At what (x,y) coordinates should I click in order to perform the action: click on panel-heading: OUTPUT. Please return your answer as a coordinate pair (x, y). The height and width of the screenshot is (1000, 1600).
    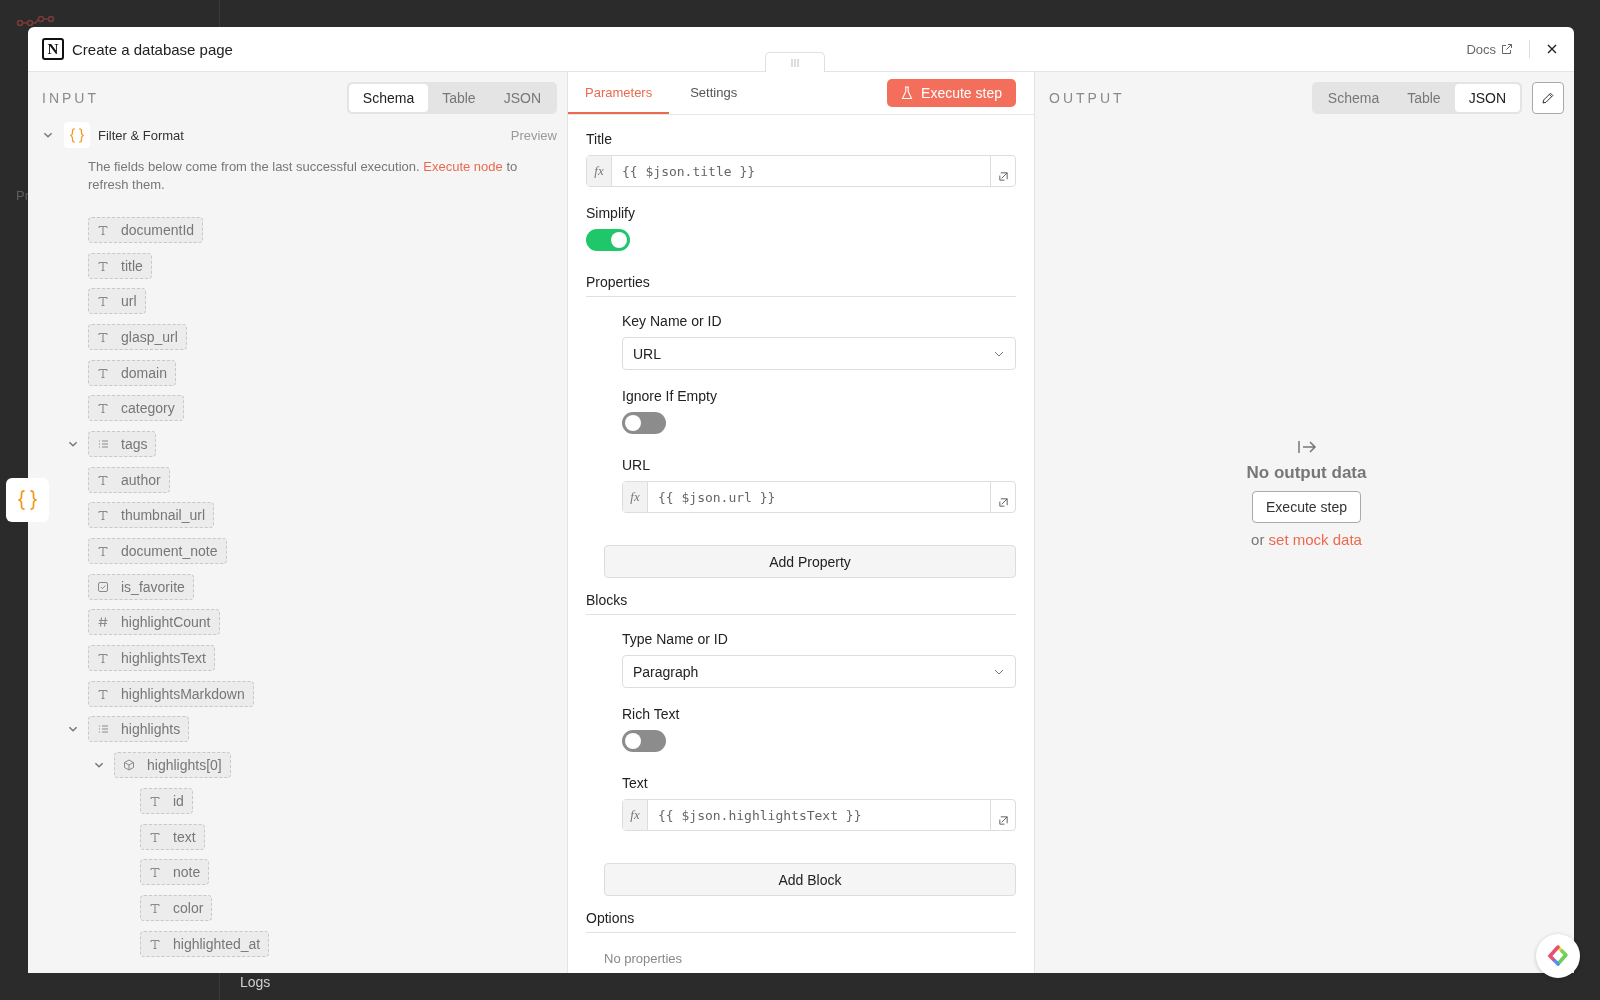
    Looking at the image, I should click on (1087, 98).